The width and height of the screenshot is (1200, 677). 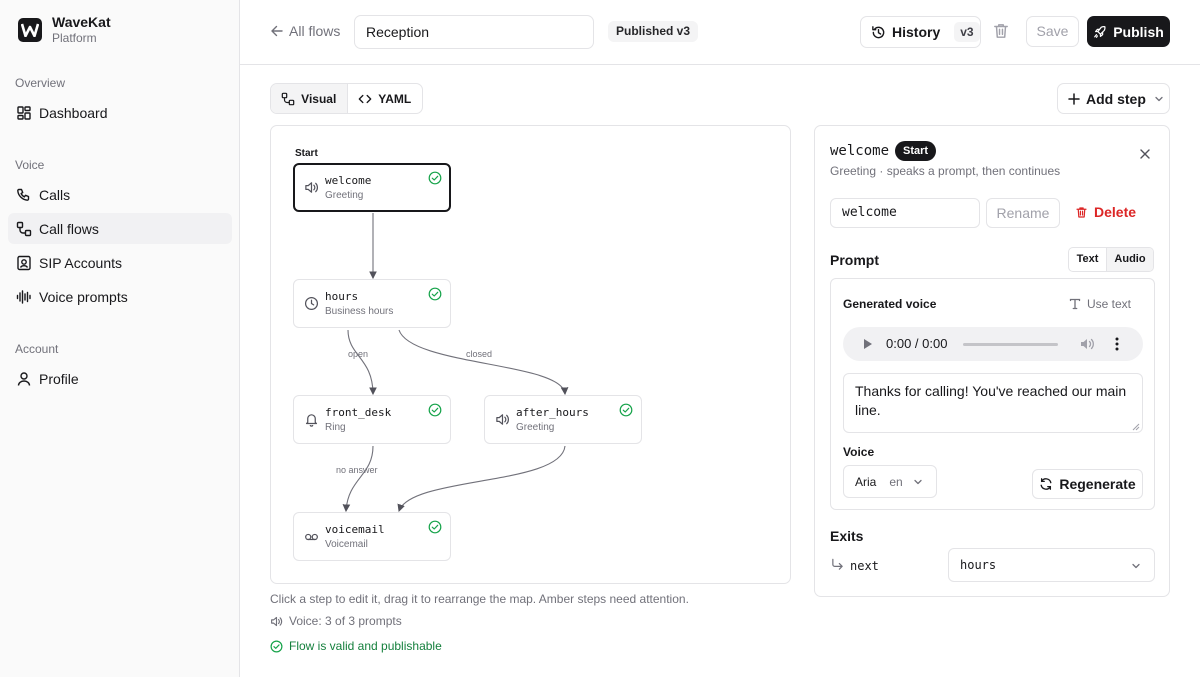 What do you see at coordinates (24, 112) in the screenshot?
I see `dashboard-icon` at bounding box center [24, 112].